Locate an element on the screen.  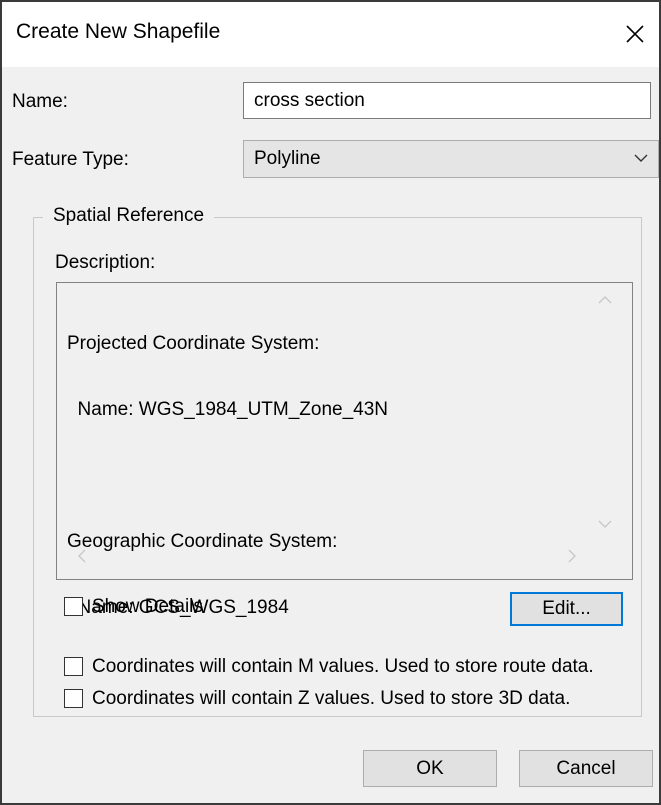
feature-type-select: Polyline is located at coordinates (451, 159).